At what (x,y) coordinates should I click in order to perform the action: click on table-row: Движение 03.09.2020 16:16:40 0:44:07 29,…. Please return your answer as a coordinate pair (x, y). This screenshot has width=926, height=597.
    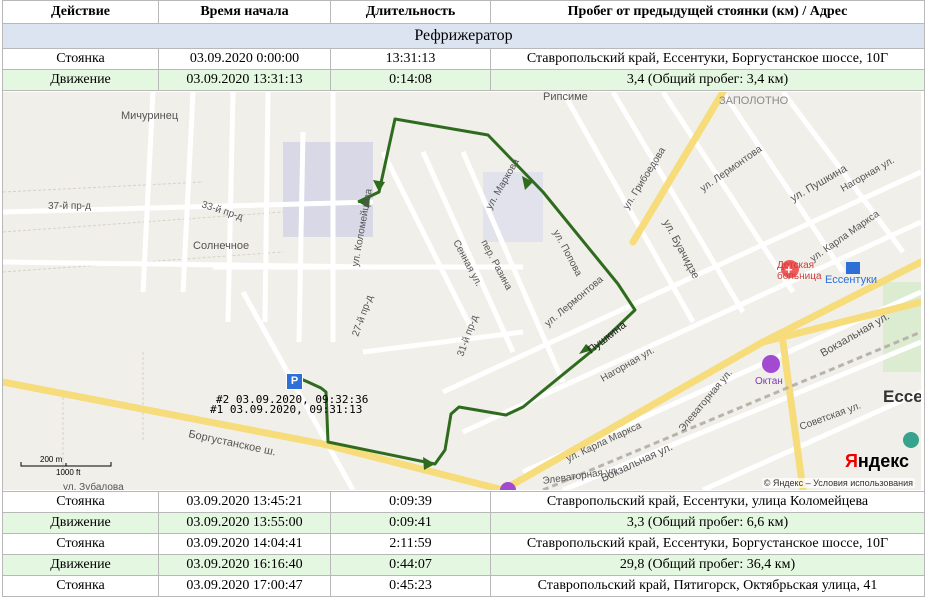
    Looking at the image, I should click on (463, 565).